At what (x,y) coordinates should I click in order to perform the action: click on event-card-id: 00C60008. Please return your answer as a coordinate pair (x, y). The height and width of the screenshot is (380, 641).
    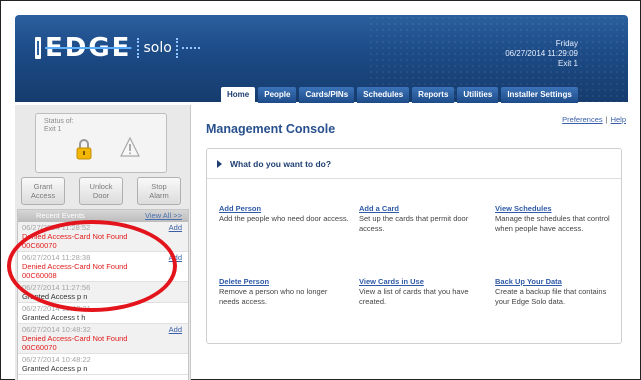
    Looking at the image, I should click on (39, 275).